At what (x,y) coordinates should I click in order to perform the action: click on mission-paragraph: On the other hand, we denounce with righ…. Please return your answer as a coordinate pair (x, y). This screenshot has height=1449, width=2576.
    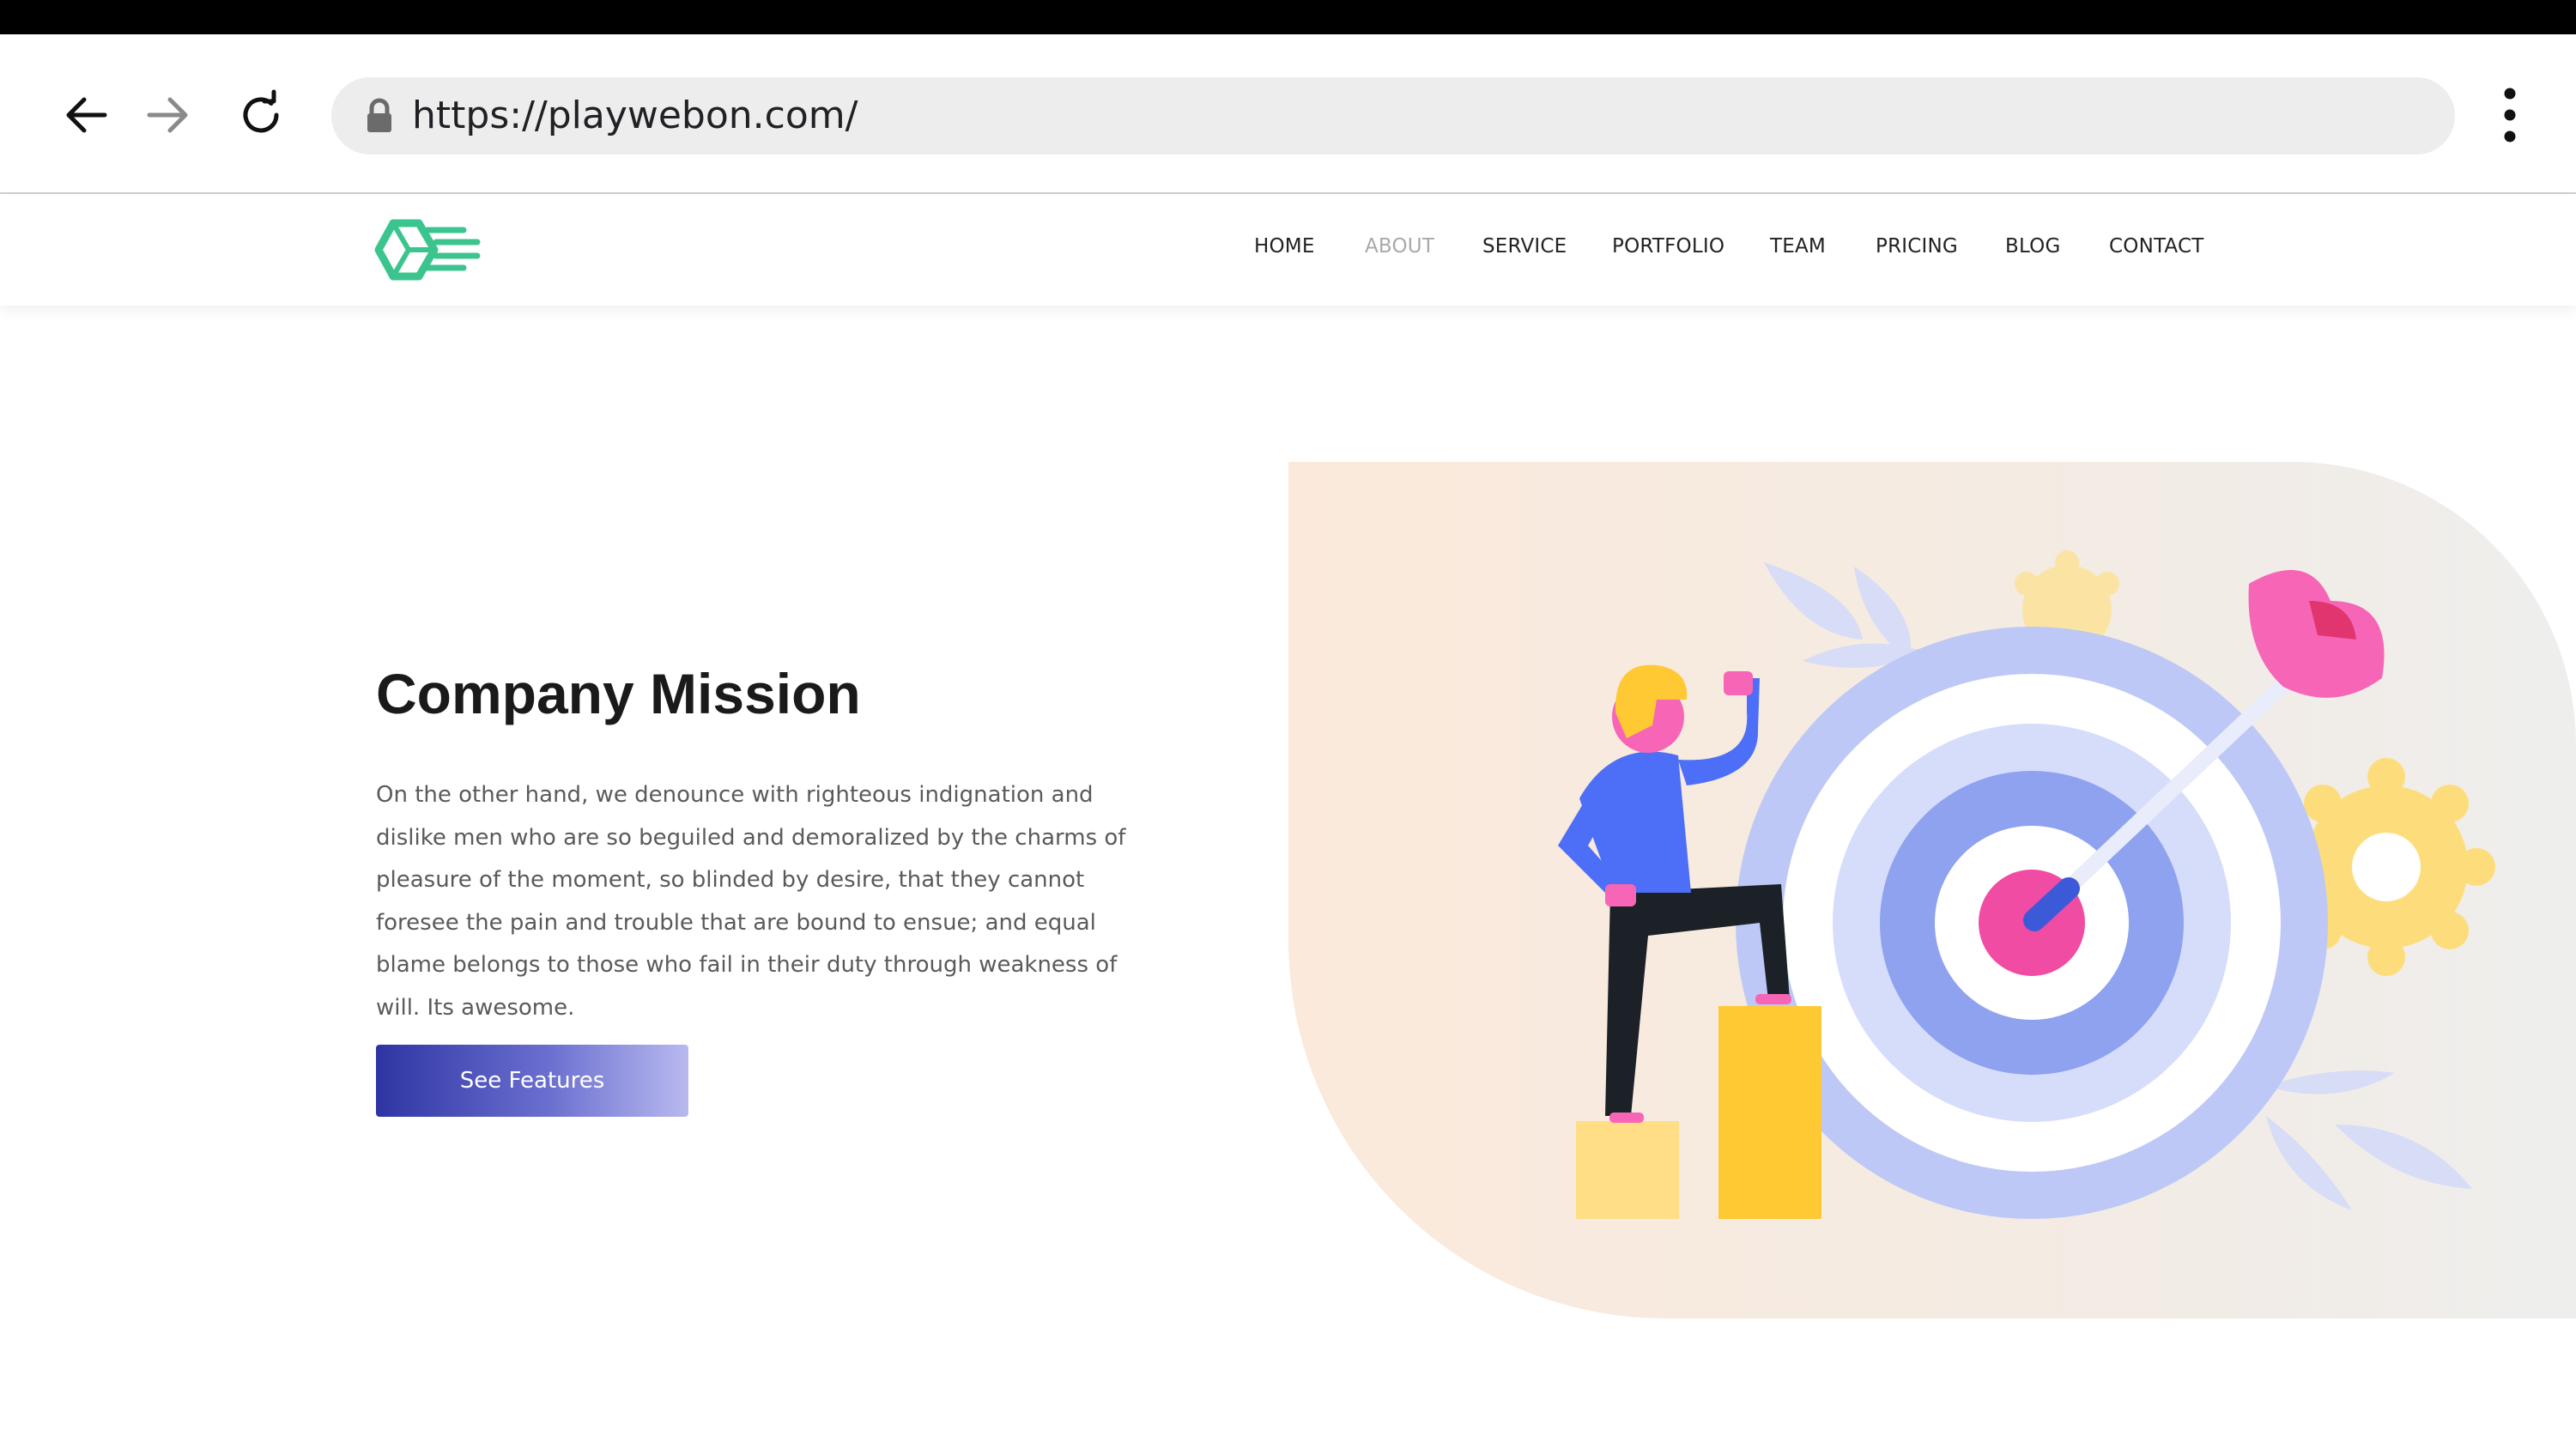
    Looking at the image, I should click on (751, 901).